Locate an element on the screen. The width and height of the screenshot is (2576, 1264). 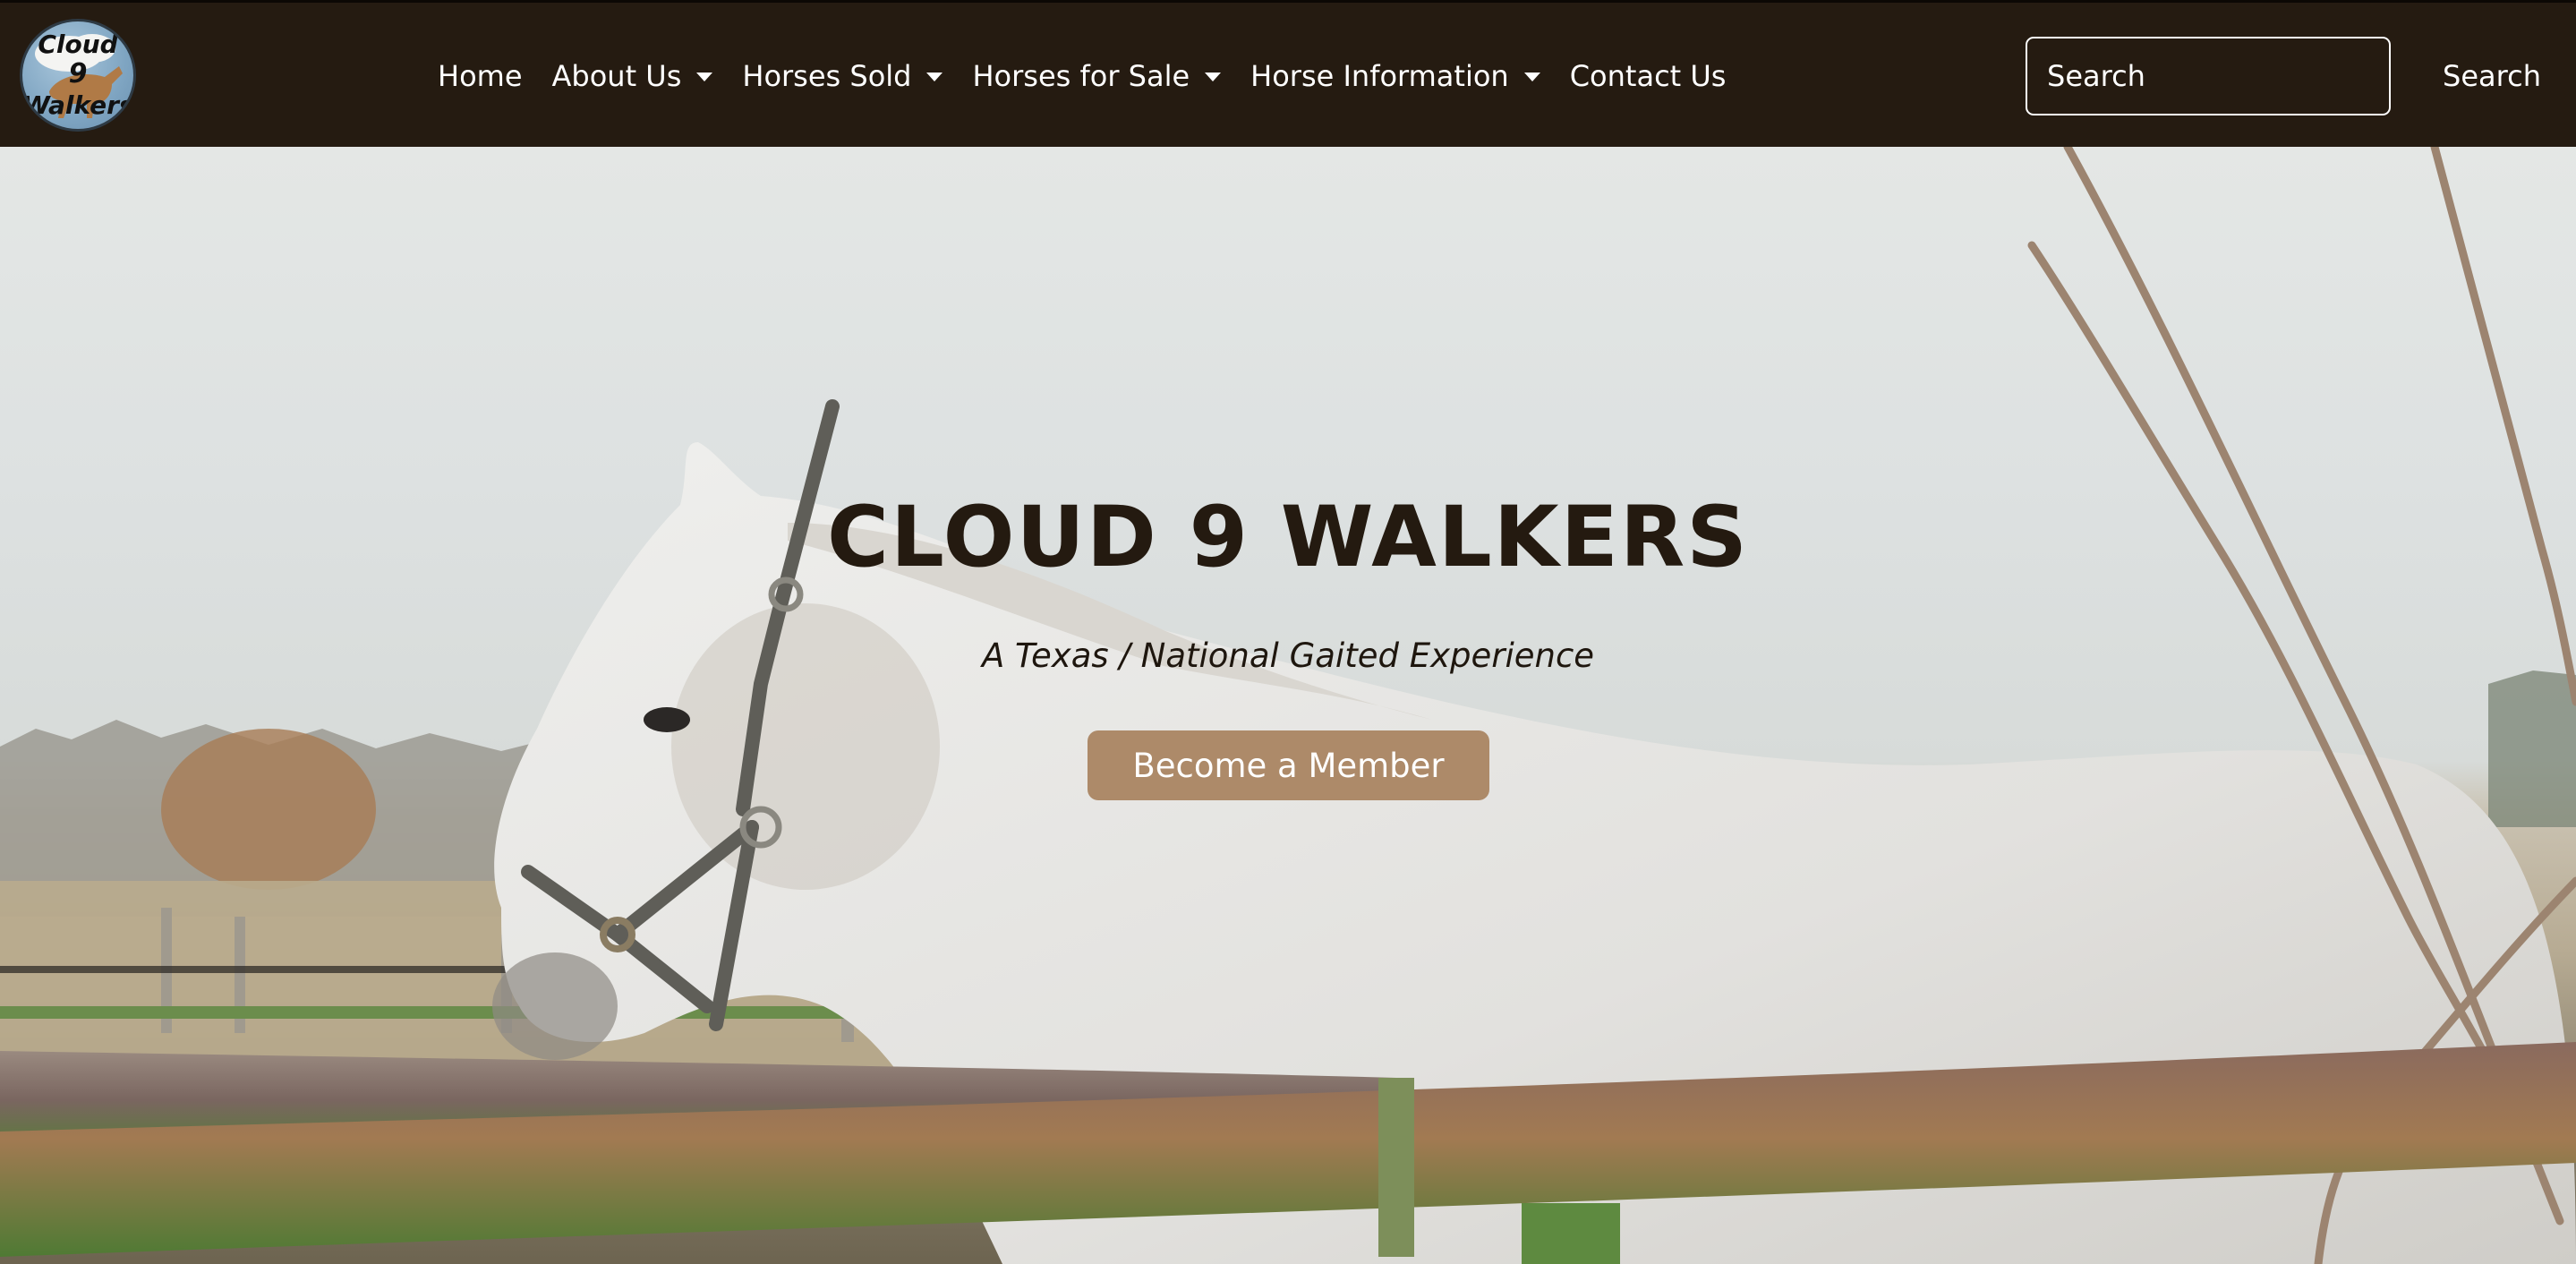
nav-horses-for-sale-label: Horses for Sale is located at coordinates (1081, 76).